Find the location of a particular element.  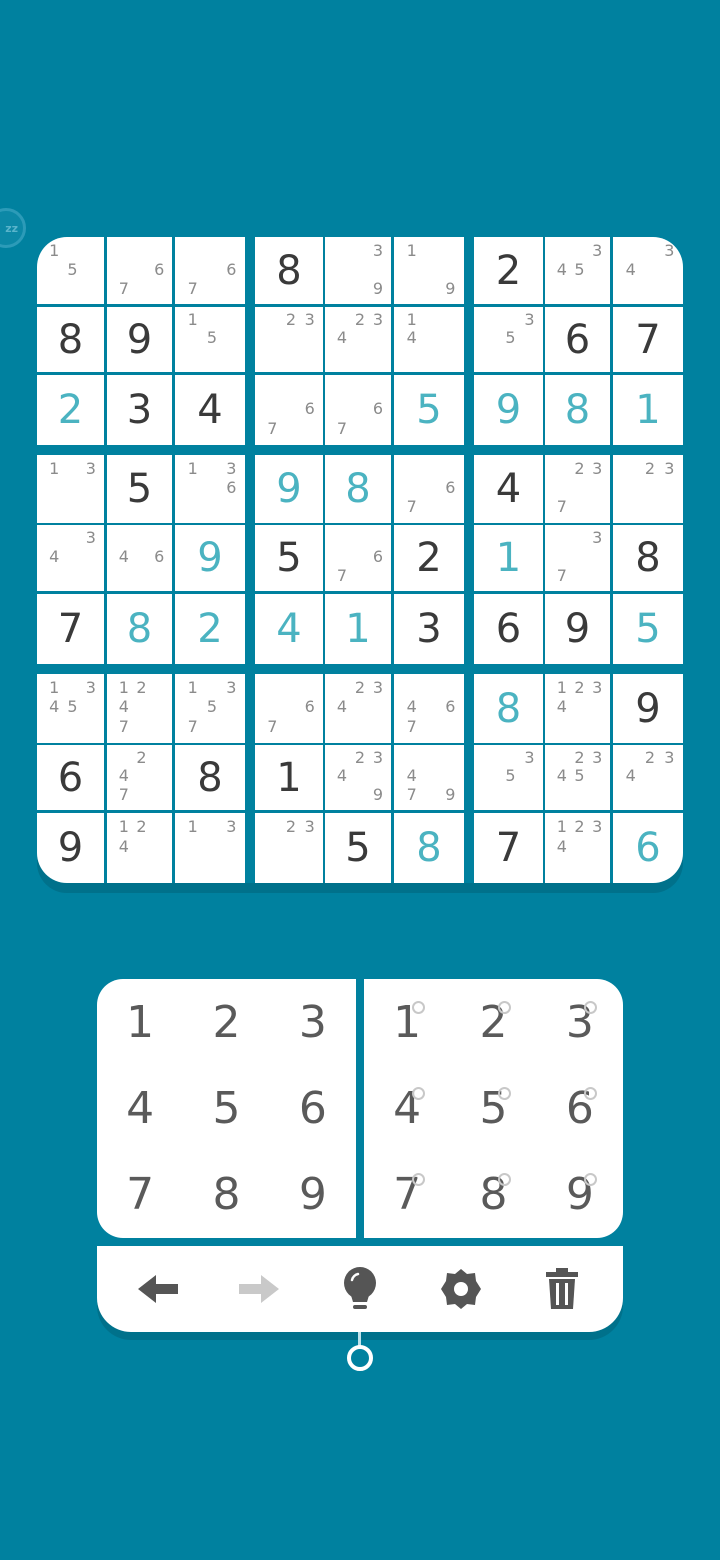

cell-r1c8: 3 45 is located at coordinates (577, 270).